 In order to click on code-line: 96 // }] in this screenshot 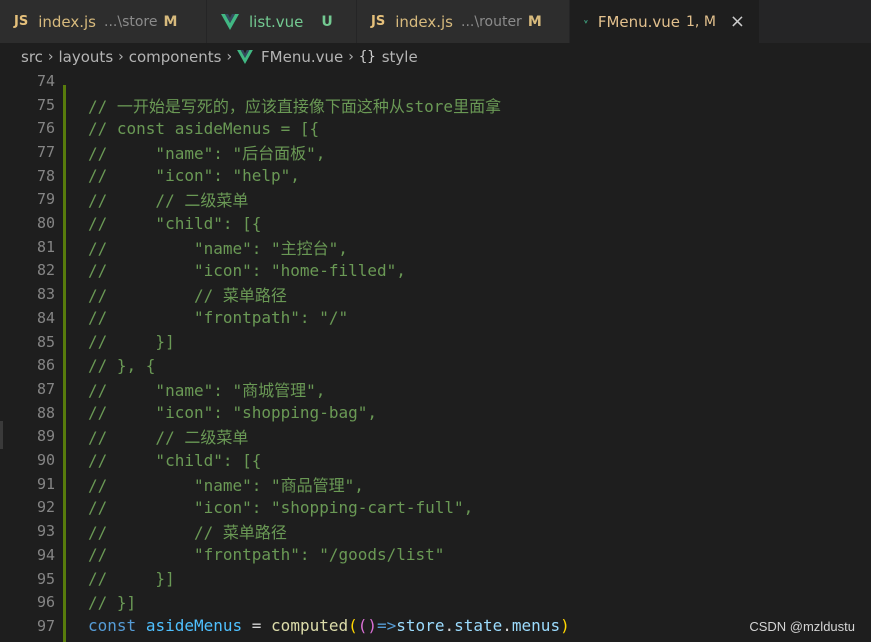, I will do `click(435, 602)`.